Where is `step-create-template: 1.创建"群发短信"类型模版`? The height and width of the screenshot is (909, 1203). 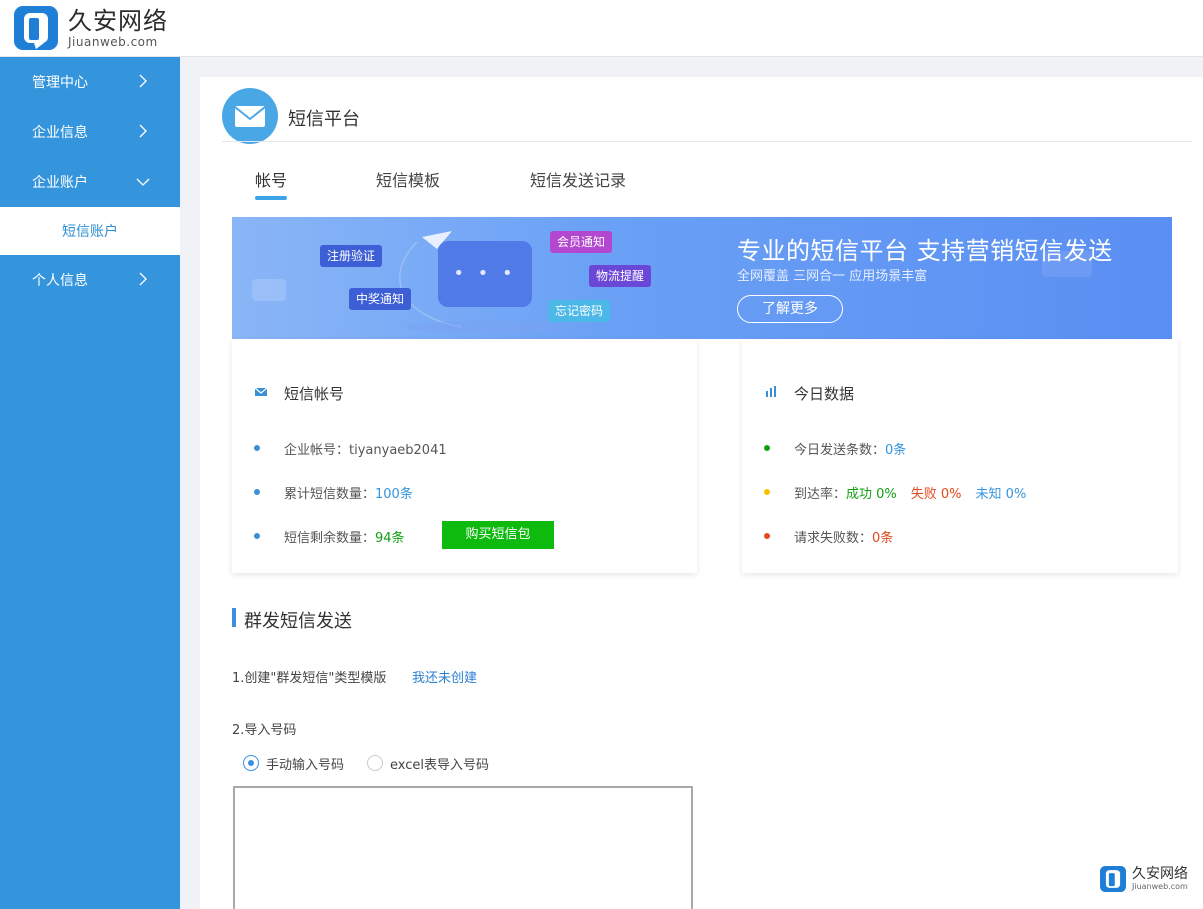
step-create-template: 1.创建"群发短信"类型模版 is located at coordinates (309, 678).